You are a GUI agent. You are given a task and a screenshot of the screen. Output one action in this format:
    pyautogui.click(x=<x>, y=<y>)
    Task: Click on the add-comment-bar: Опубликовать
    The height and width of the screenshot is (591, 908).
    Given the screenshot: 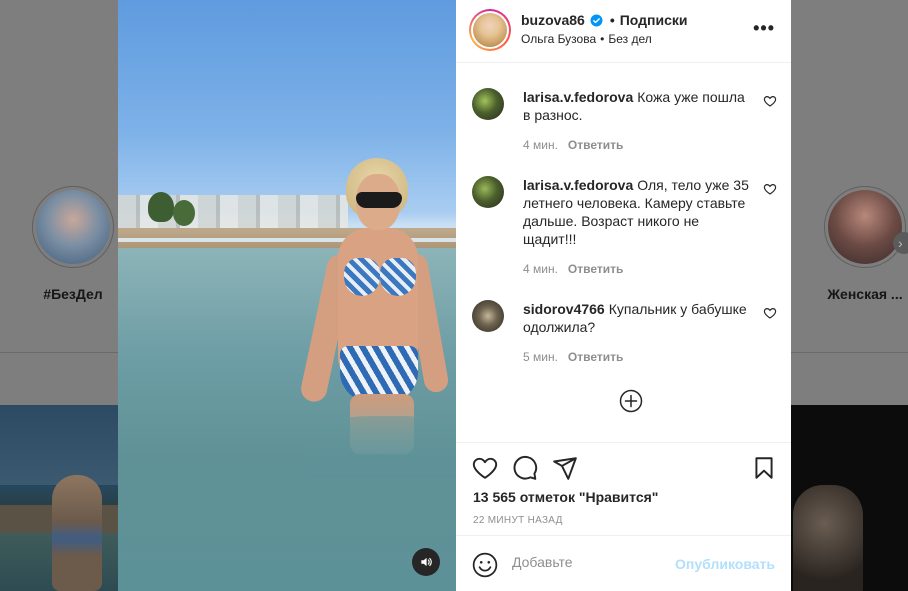 What is the action you would take?
    pyautogui.click(x=623, y=563)
    